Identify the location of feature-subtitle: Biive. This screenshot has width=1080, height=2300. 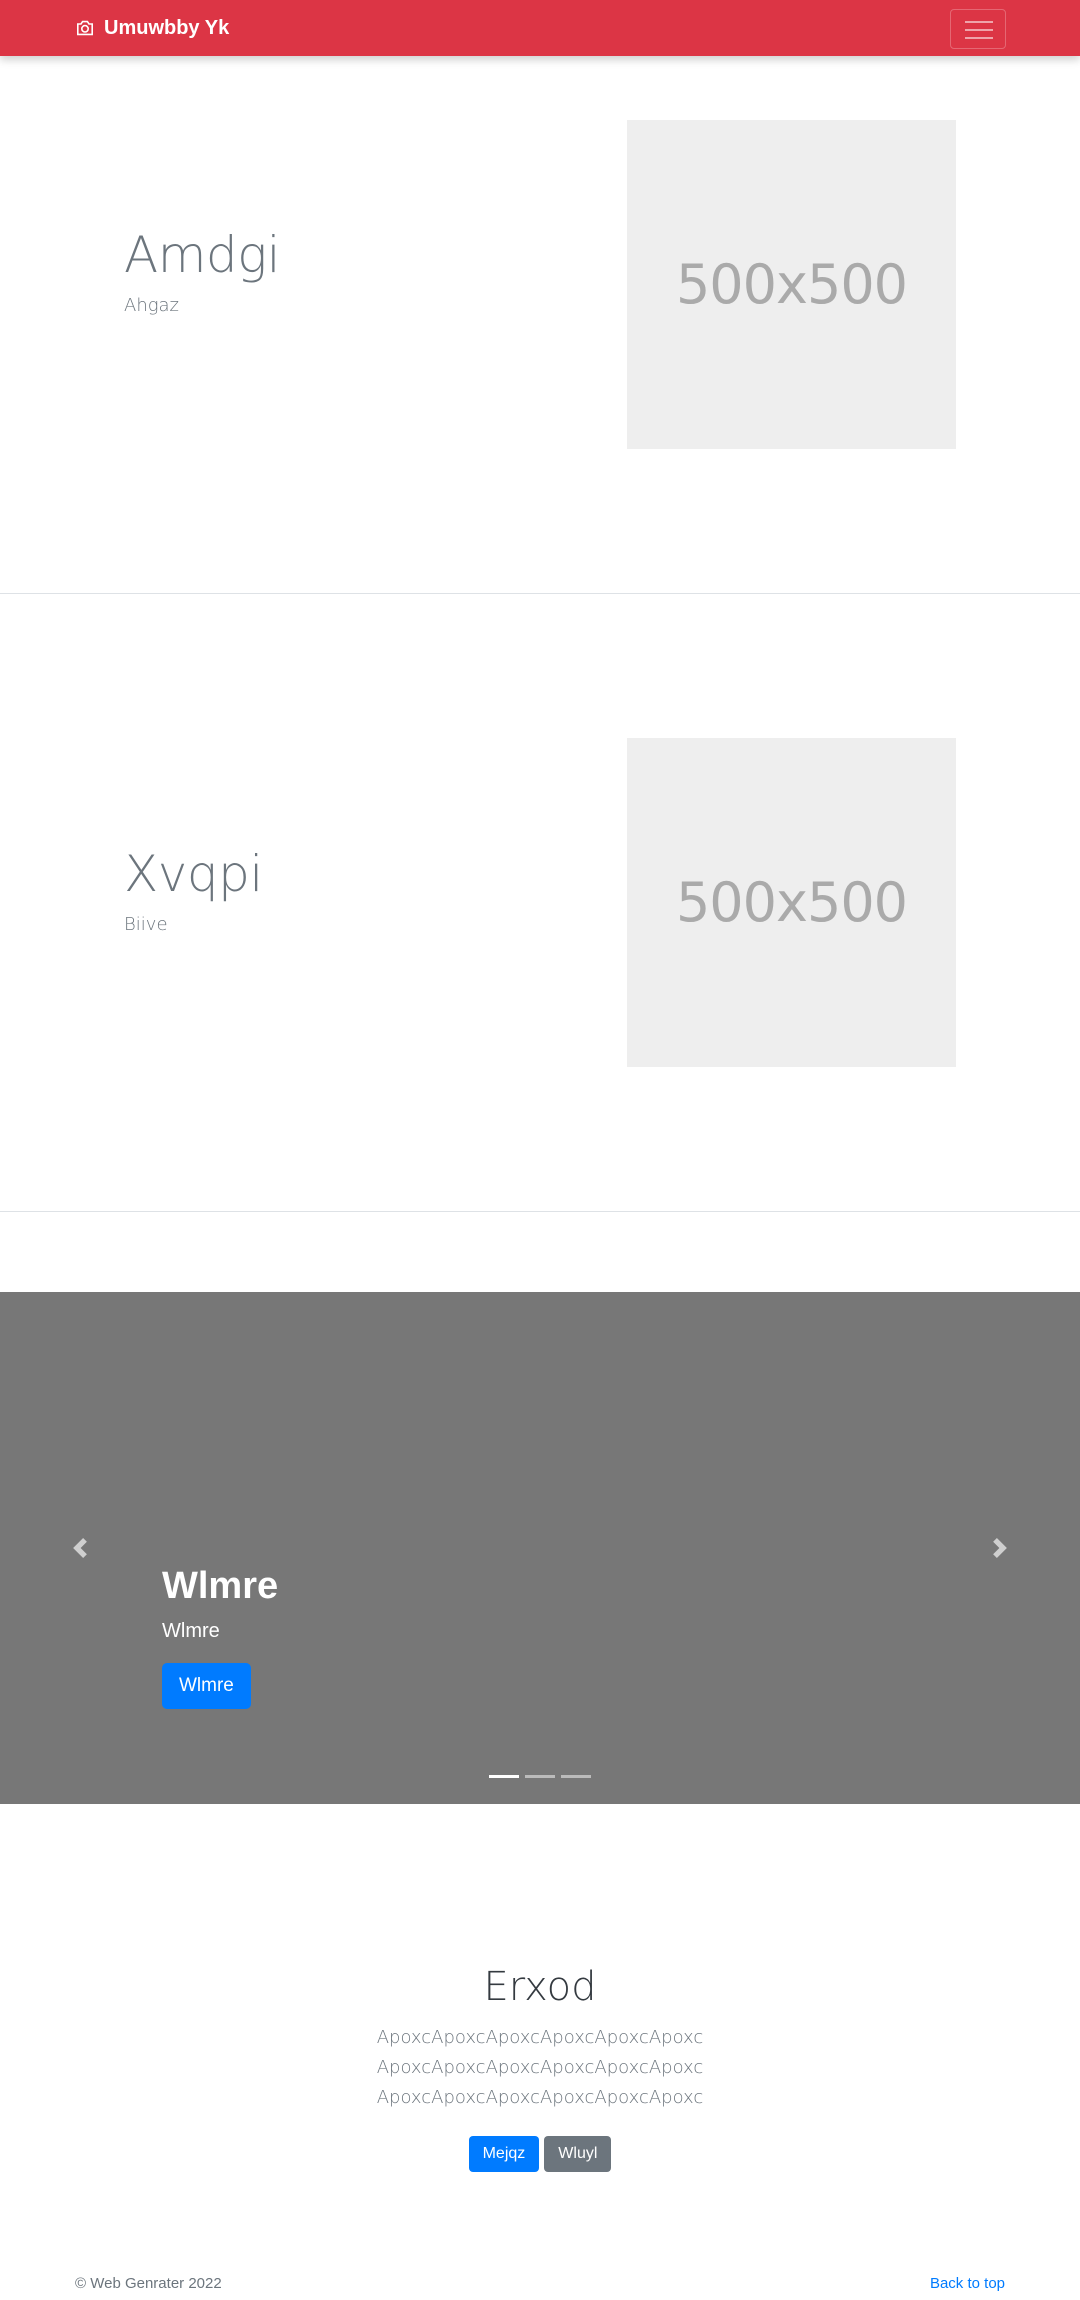
(146, 924).